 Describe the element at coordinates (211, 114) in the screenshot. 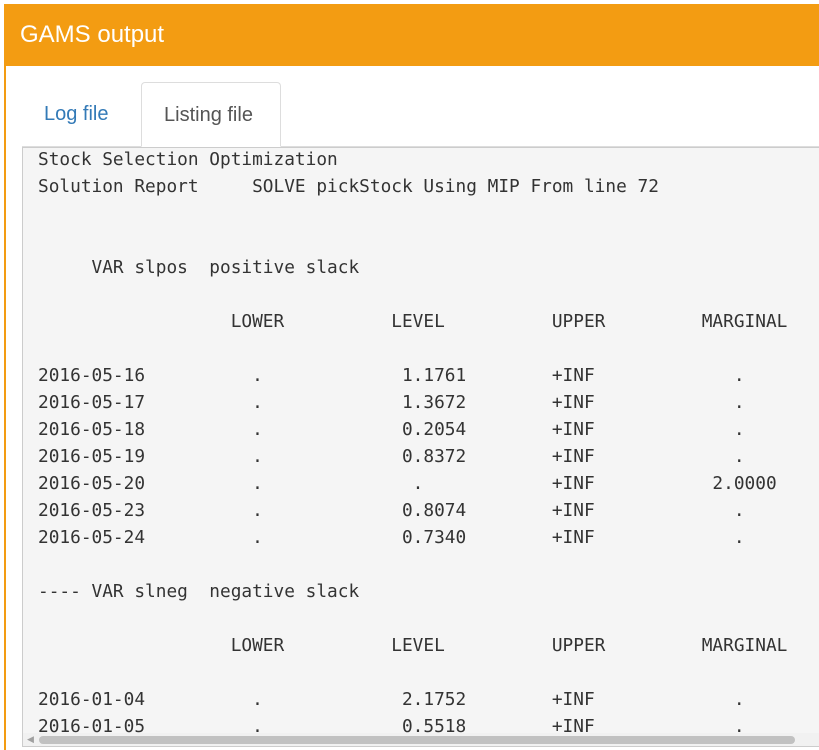

I see `tab-listing-file: Listing file` at that location.